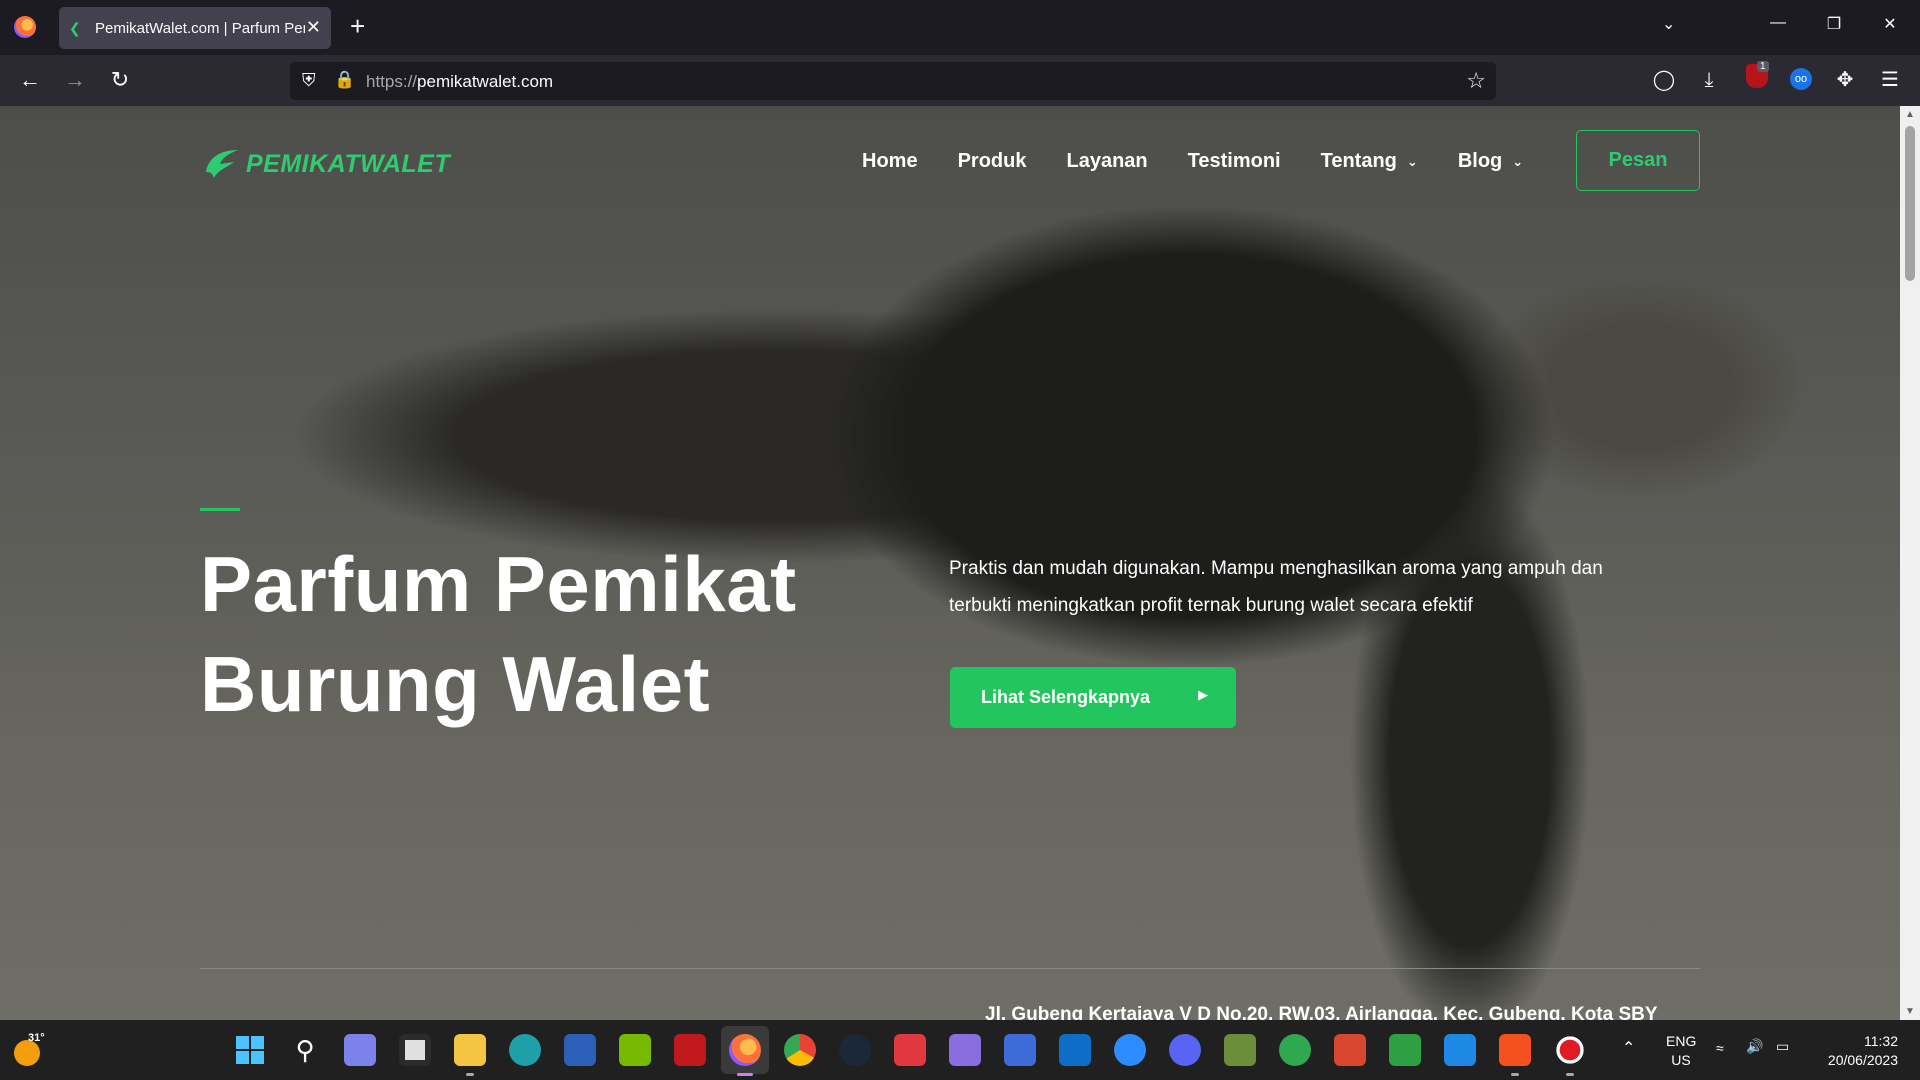  Describe the element at coordinates (1890, 24) in the screenshot. I see `close-window-icon: ✕` at that location.